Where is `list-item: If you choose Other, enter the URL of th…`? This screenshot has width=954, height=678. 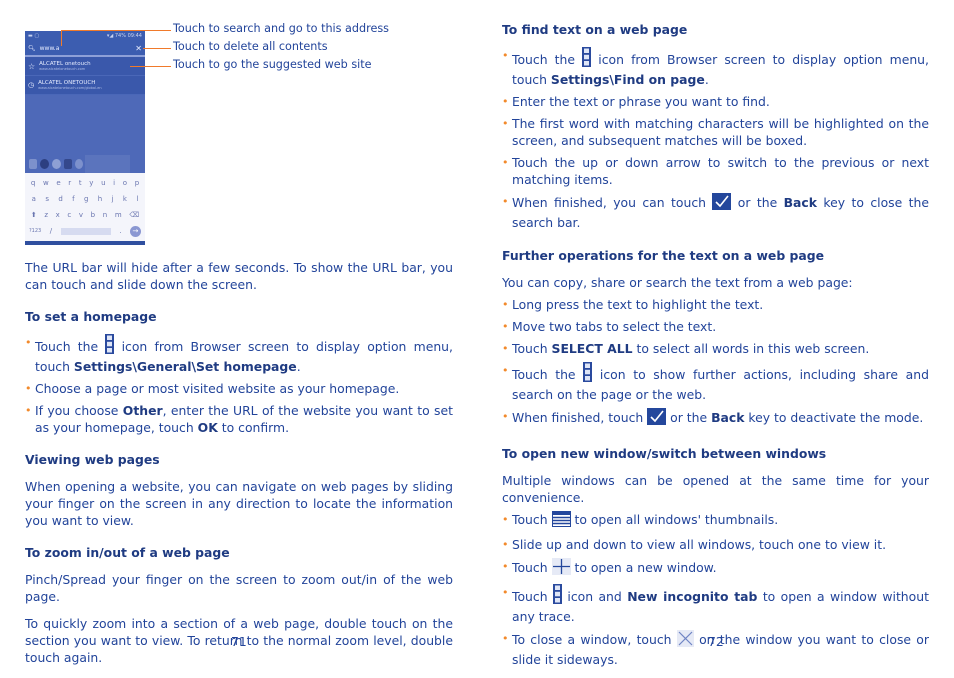 list-item: If you choose Other, enter the URL of th… is located at coordinates (239, 419).